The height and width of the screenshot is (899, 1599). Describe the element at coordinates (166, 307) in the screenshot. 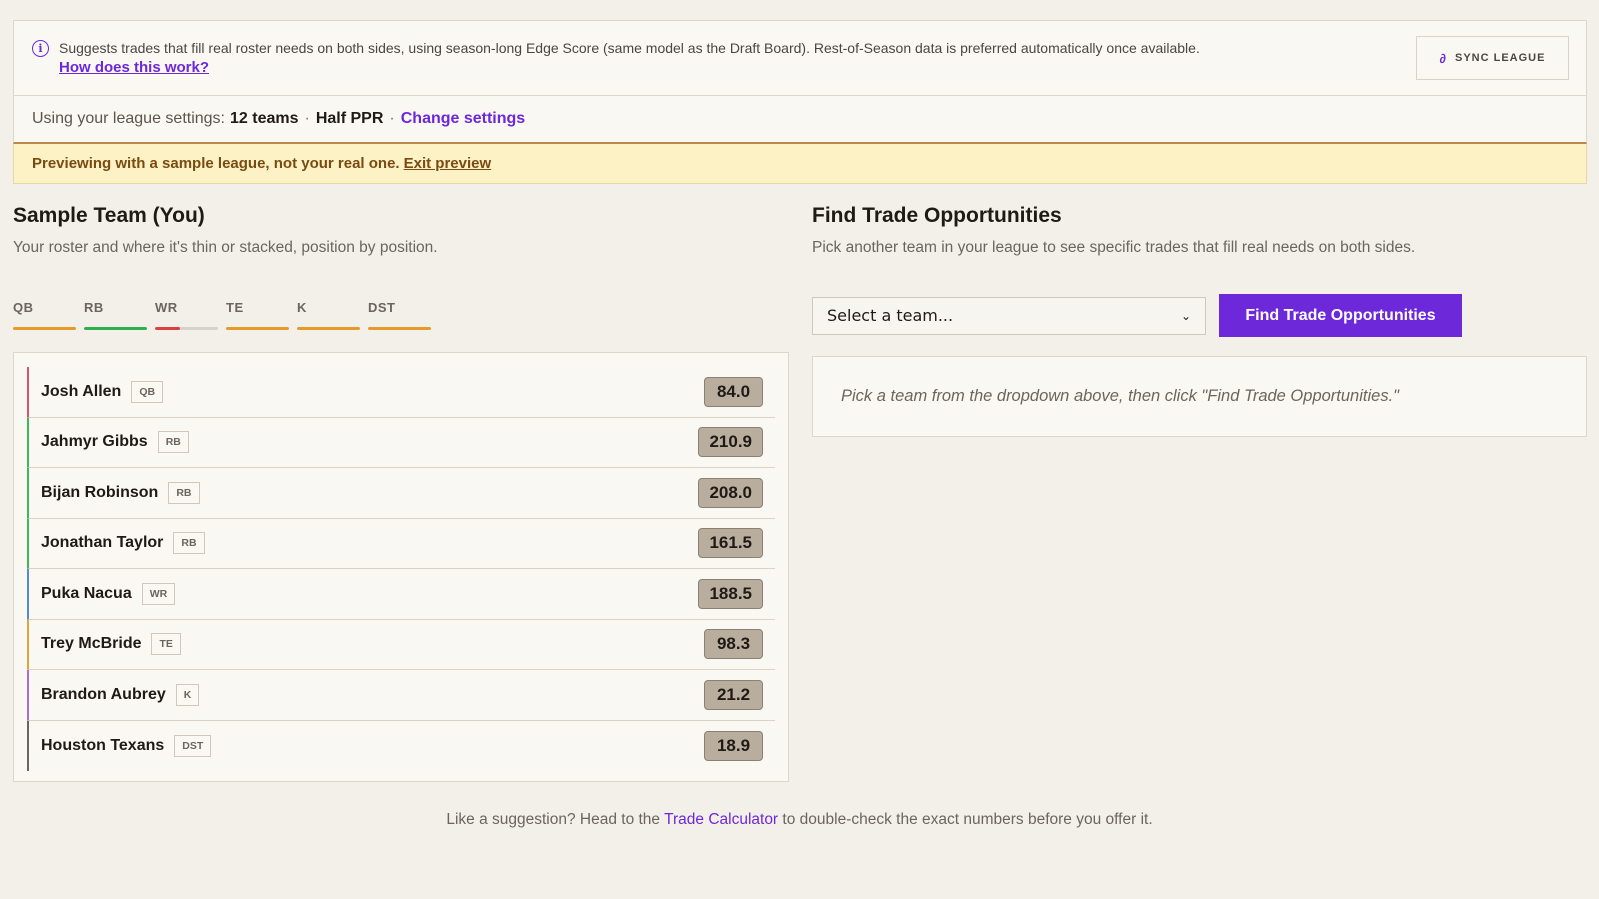

I see `position-tab-label: WR` at that location.